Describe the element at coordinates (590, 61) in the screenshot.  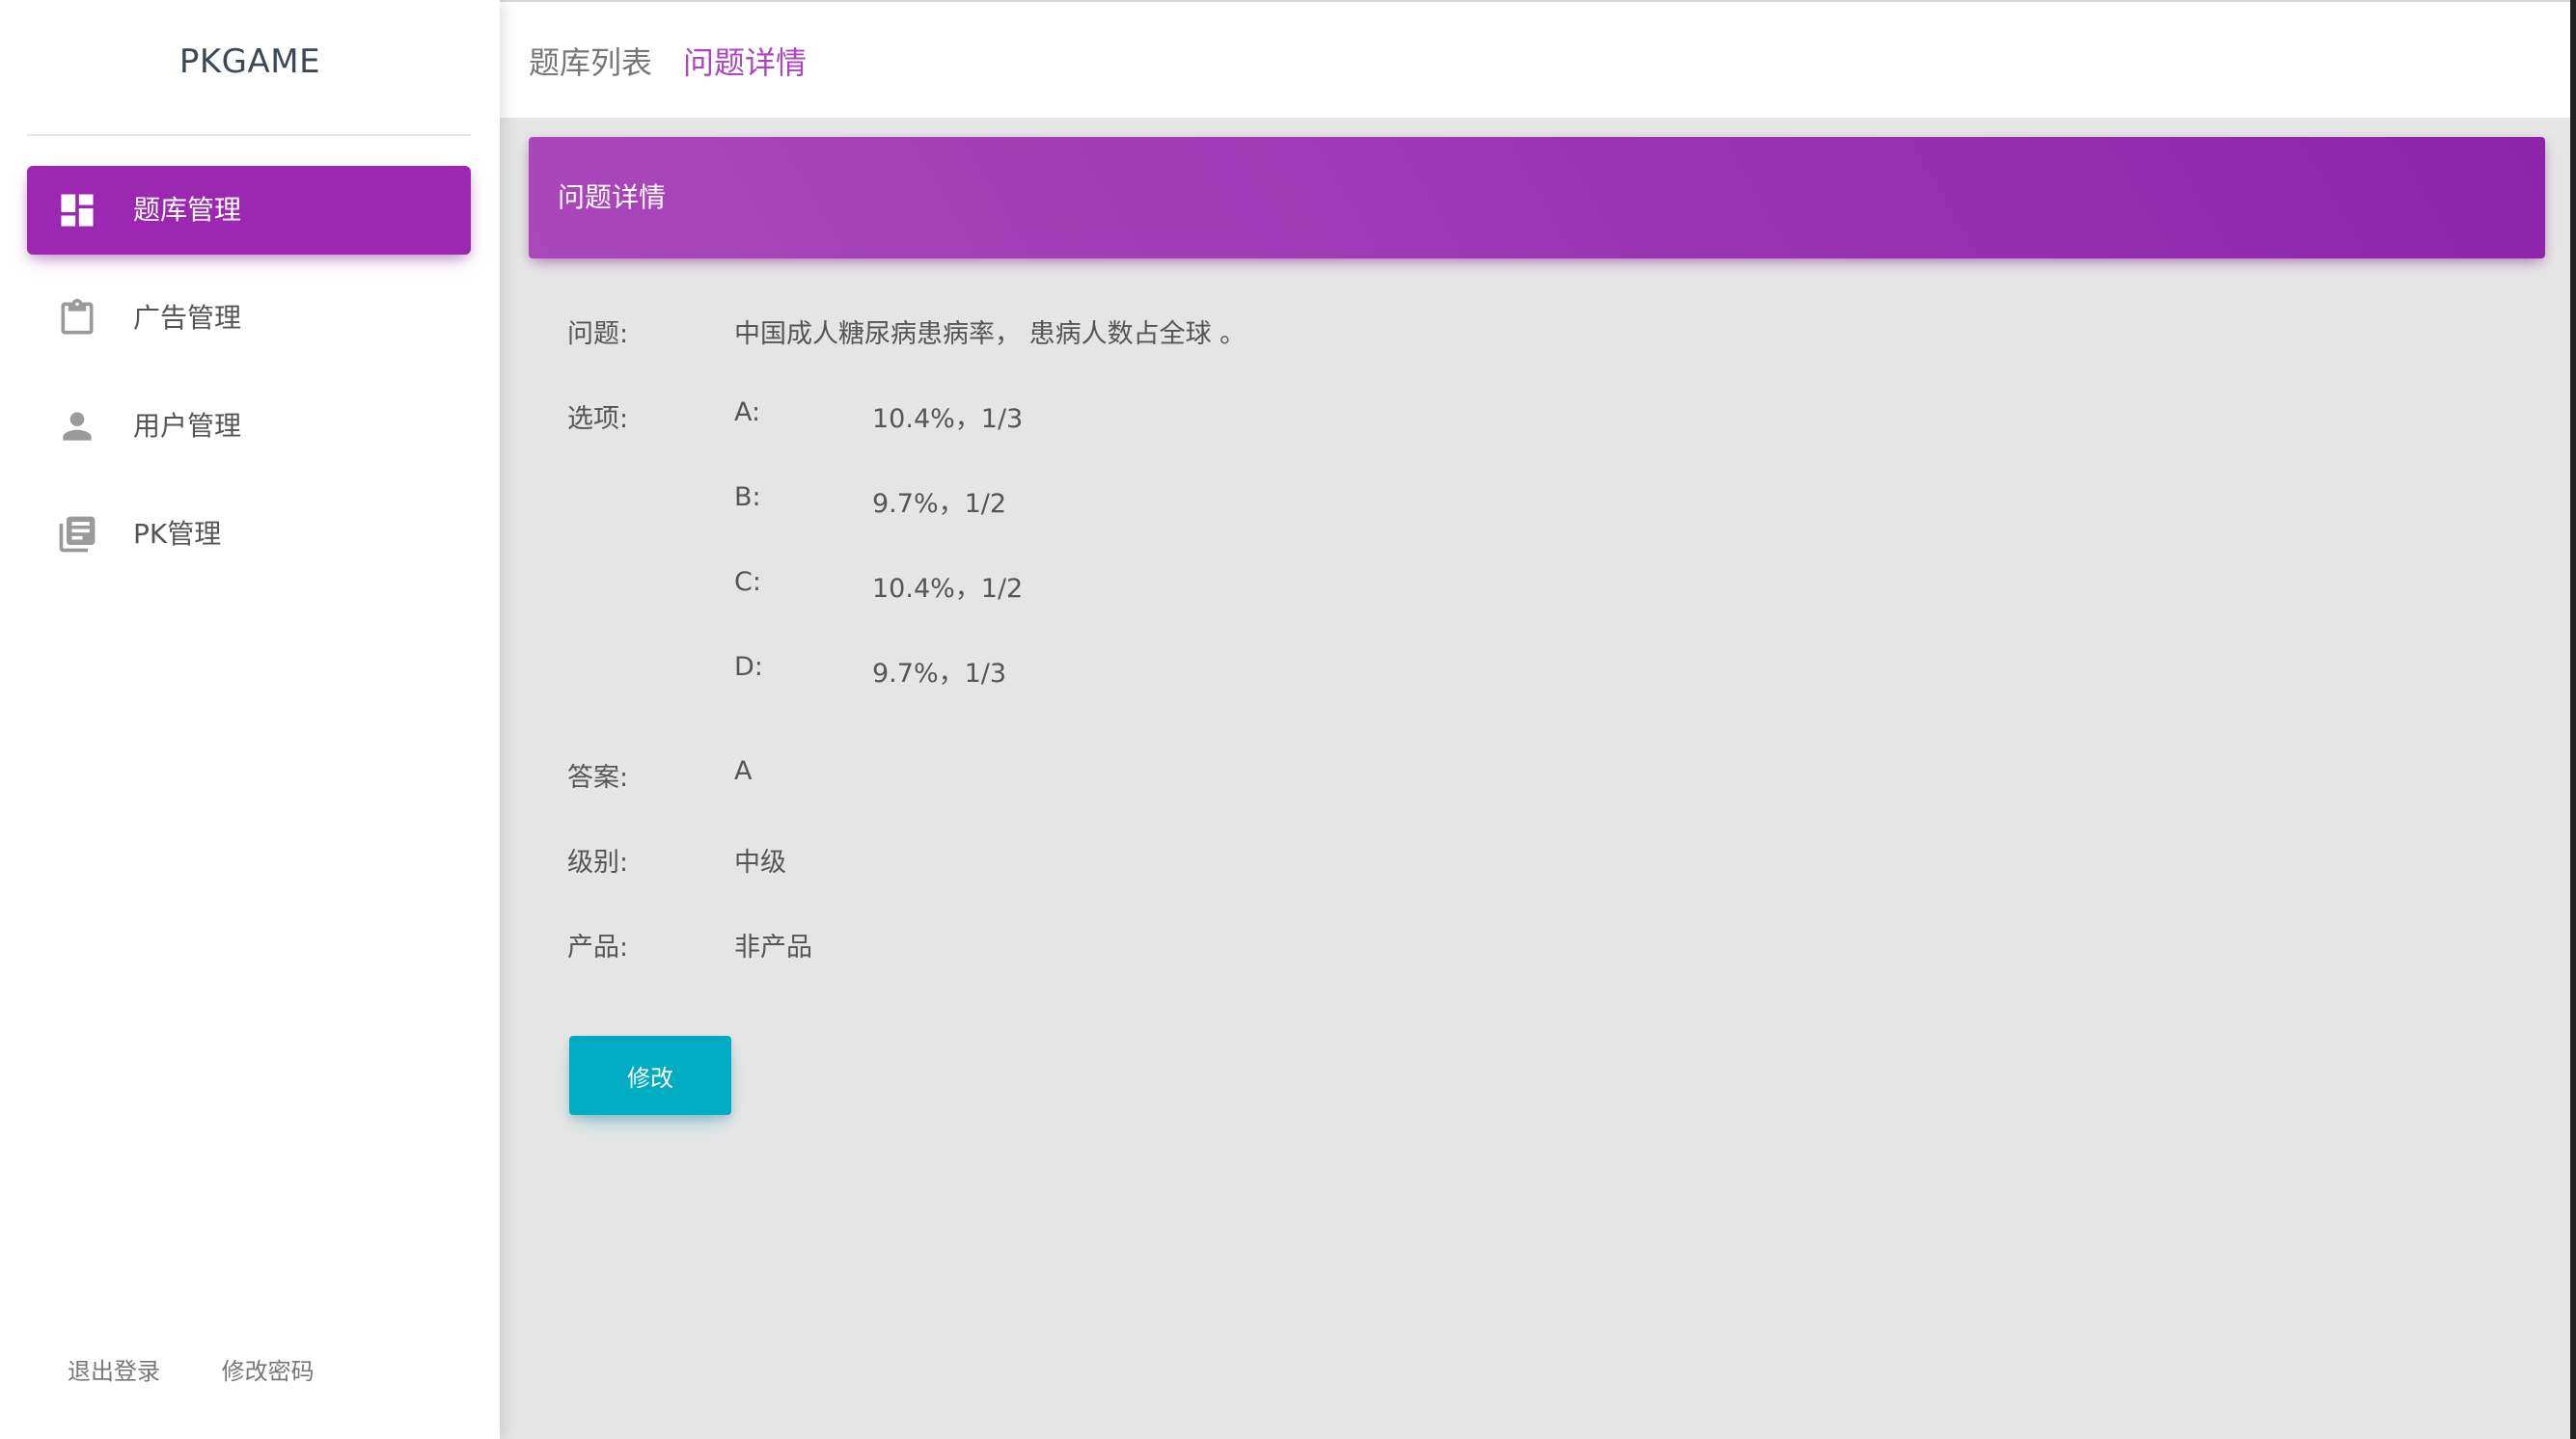
I see `breadcrumb-question-list: 题库列表` at that location.